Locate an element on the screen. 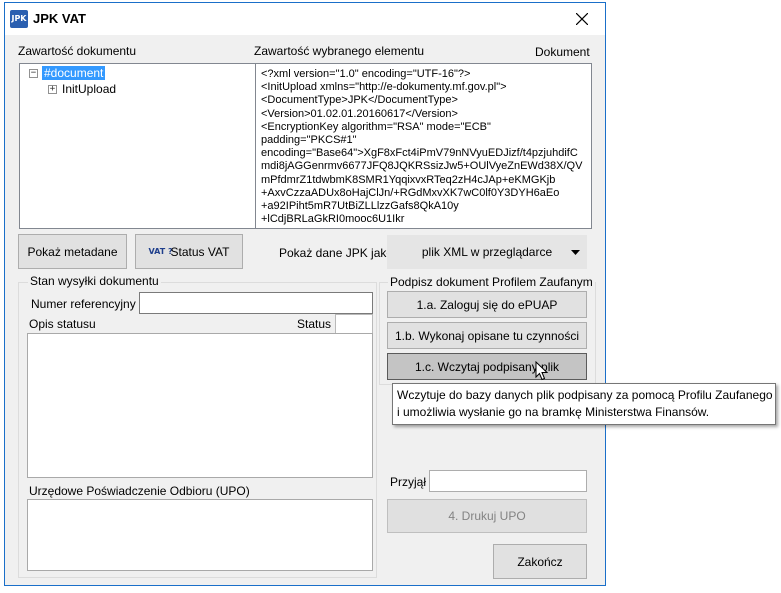  close-button is located at coordinates (582, 19).